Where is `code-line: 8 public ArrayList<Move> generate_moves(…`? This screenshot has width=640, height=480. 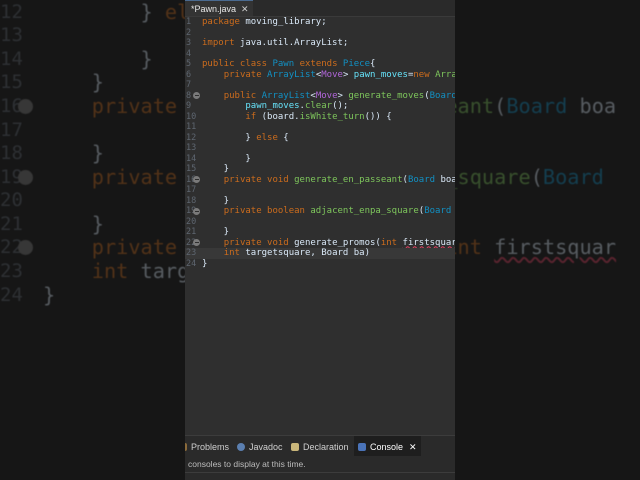 code-line: 8 public ArrayList<Move> generate_moves(… is located at coordinates (320, 96).